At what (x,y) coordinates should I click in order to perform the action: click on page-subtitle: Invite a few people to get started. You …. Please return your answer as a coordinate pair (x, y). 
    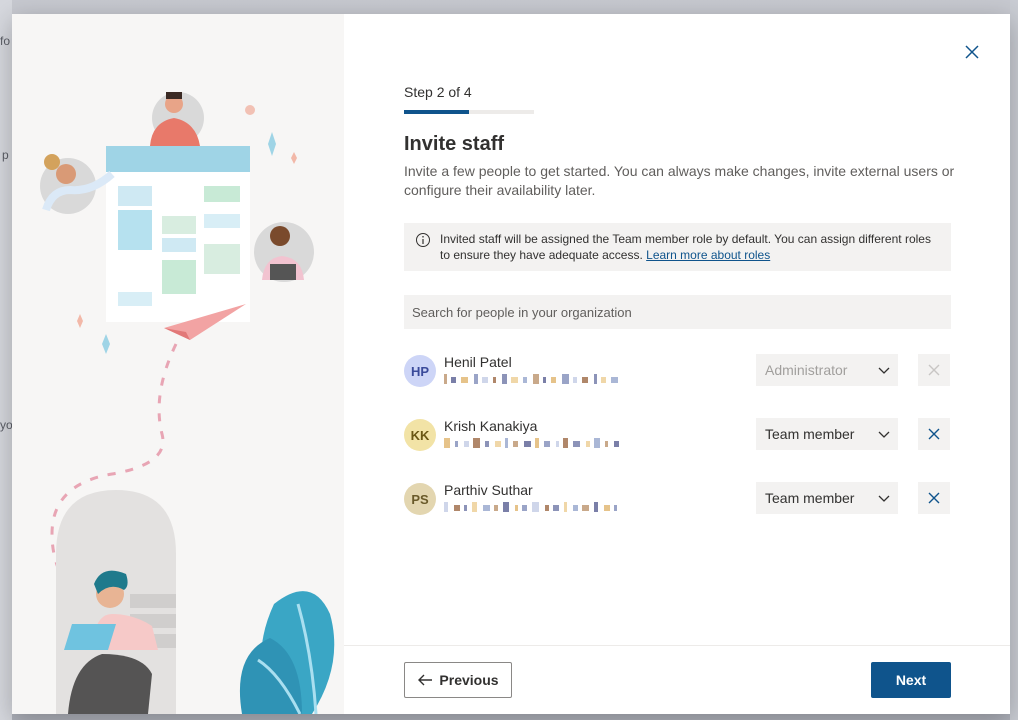
    Looking at the image, I should click on (679, 180).